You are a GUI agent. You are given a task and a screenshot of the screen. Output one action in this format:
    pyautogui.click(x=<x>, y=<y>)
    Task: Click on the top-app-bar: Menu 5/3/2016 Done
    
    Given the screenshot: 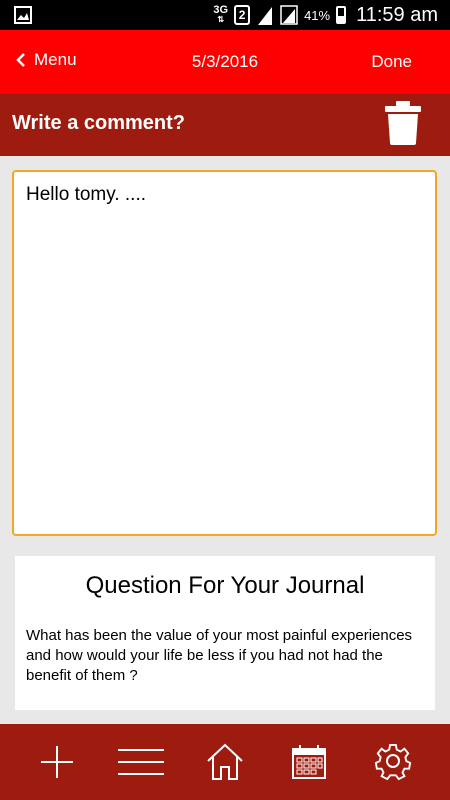 What is the action you would take?
    pyautogui.click(x=225, y=62)
    